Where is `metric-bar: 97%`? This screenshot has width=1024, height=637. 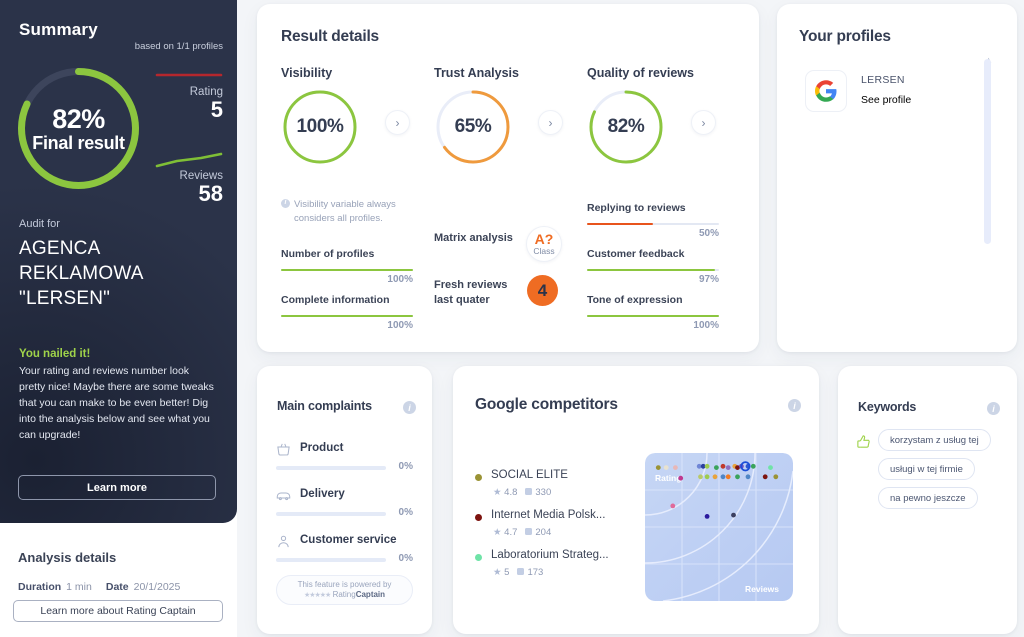 metric-bar: 97% is located at coordinates (653, 277).